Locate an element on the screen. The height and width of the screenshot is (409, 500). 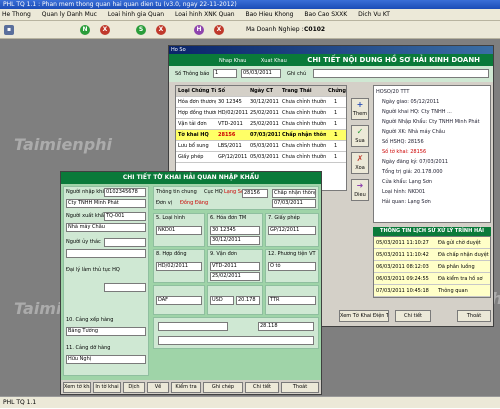
menu-item: Loai hinh gia Quan is located at coordinates (136, 14).